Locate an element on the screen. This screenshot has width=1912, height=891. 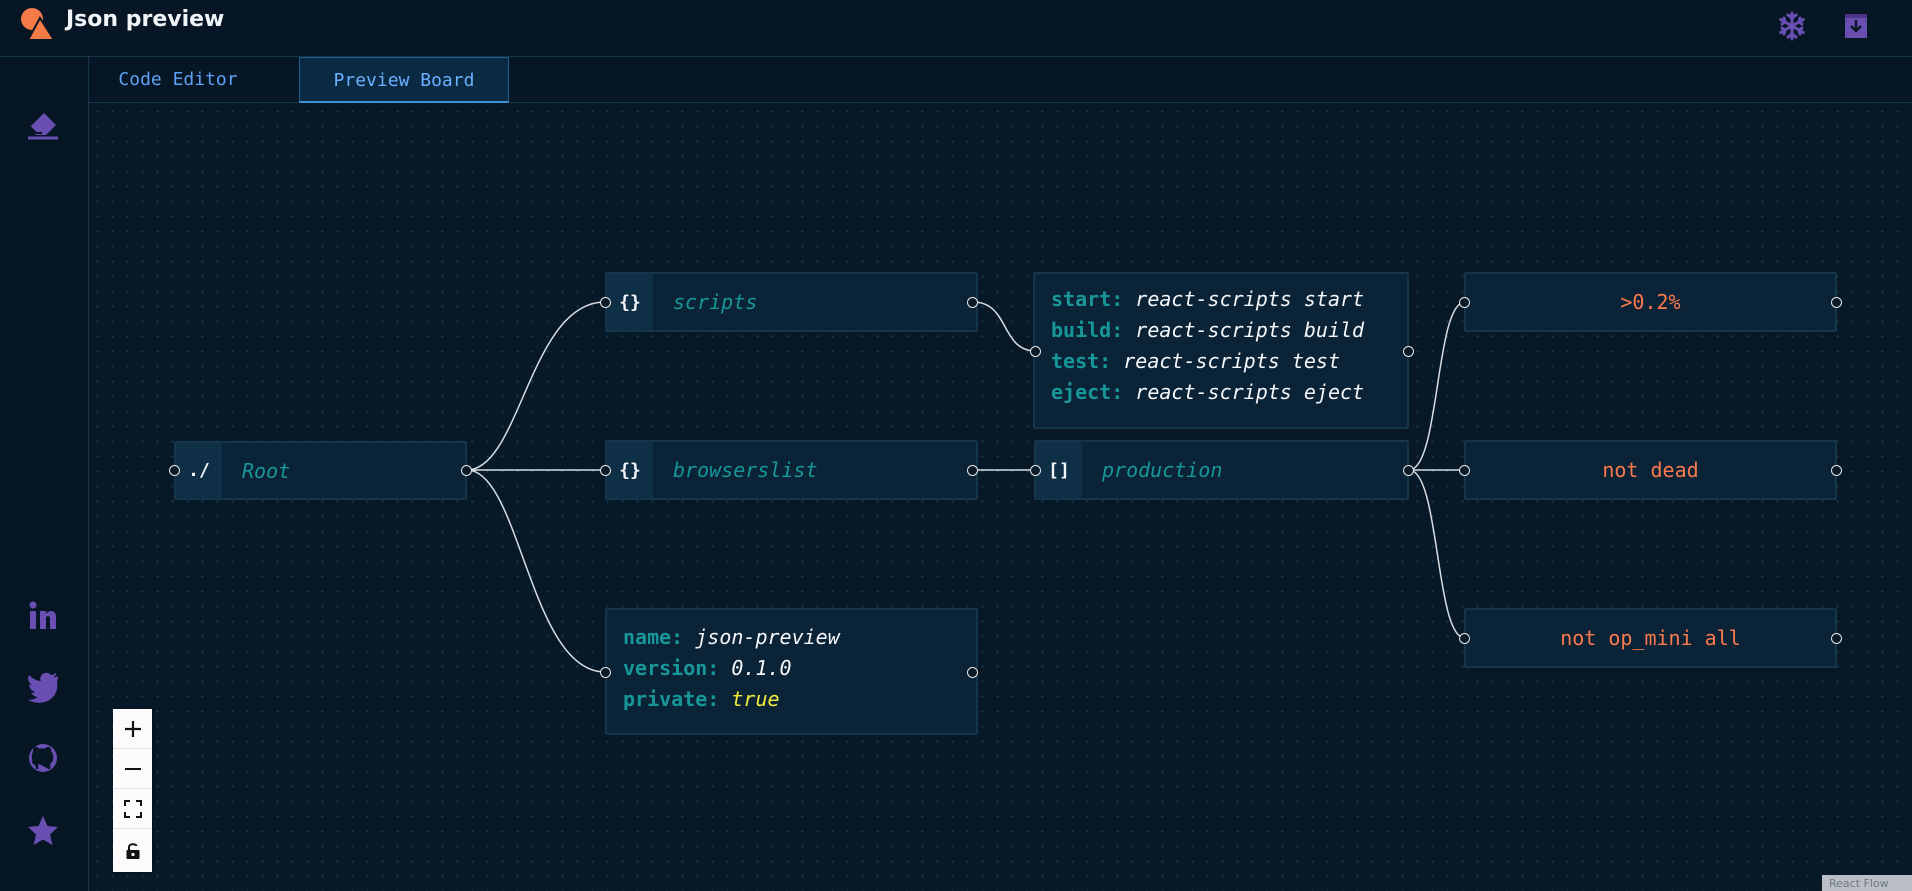
handle-root-source is located at coordinates (466, 470).